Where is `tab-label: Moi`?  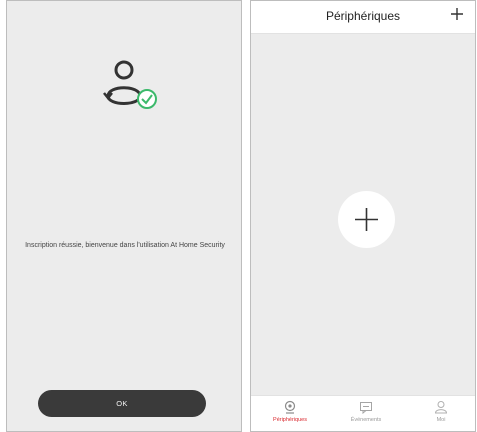 tab-label: Moi is located at coordinates (441, 420).